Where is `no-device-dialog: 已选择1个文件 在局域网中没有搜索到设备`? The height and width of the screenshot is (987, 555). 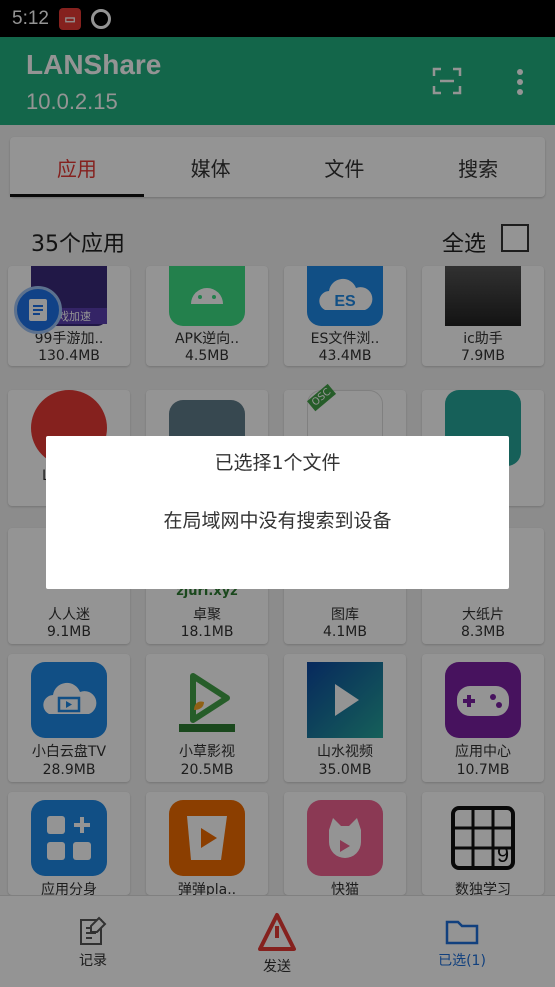
no-device-dialog: 已选择1个文件 在局域网中没有搜索到设备 is located at coordinates (277, 512).